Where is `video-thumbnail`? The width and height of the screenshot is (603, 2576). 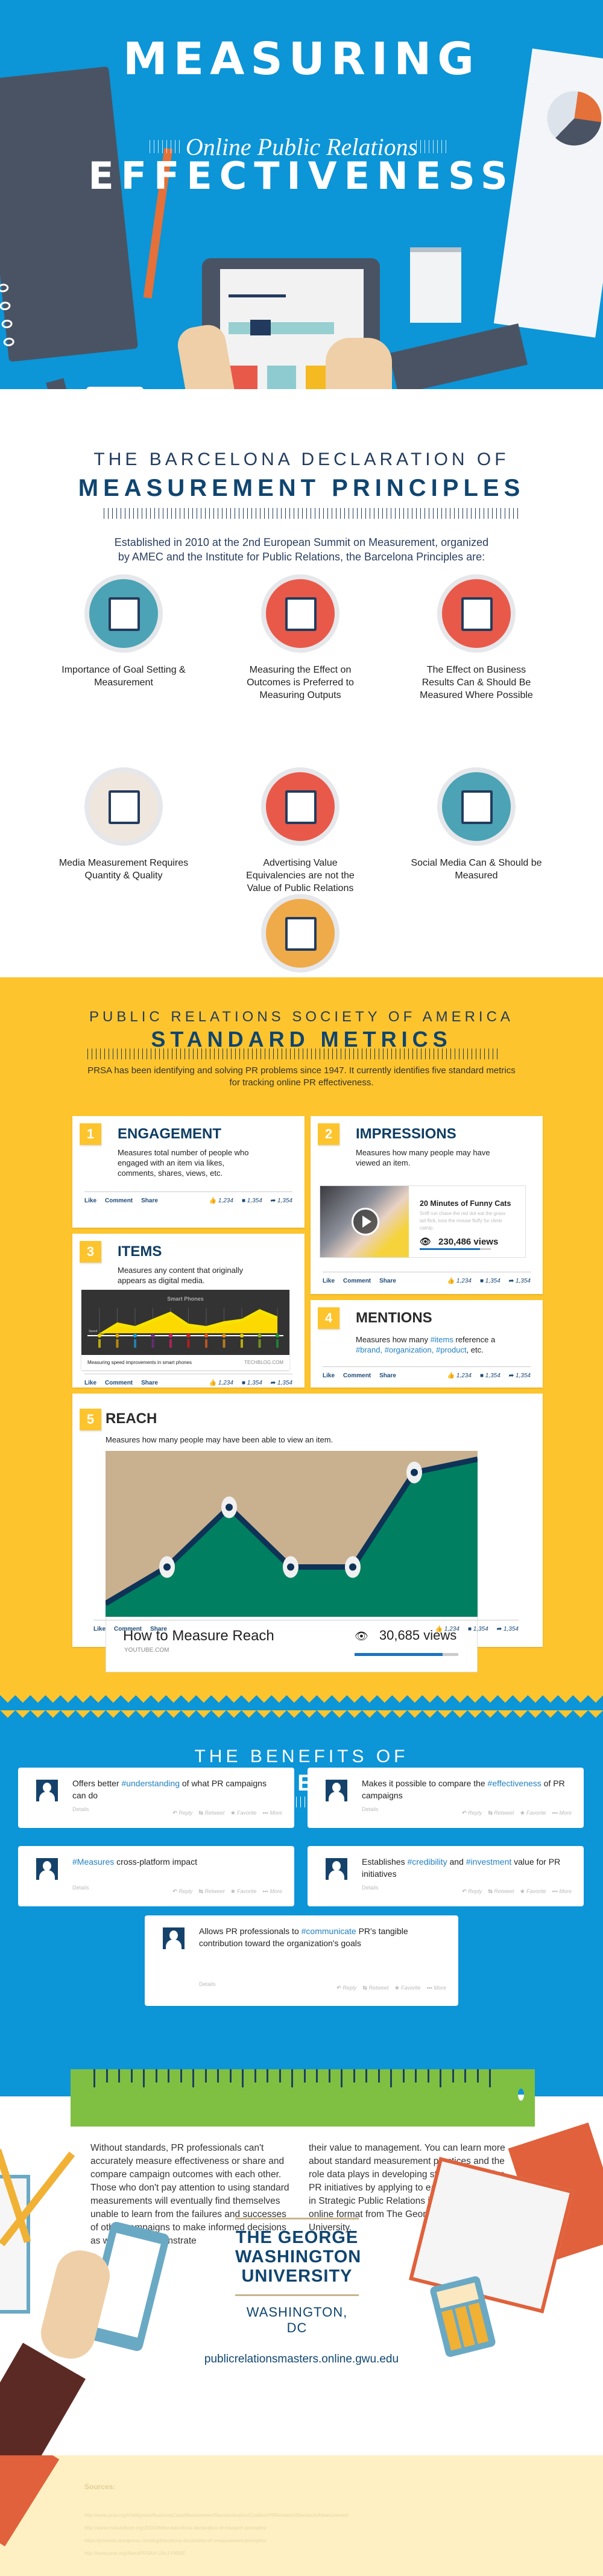 video-thumbnail is located at coordinates (364, 1221).